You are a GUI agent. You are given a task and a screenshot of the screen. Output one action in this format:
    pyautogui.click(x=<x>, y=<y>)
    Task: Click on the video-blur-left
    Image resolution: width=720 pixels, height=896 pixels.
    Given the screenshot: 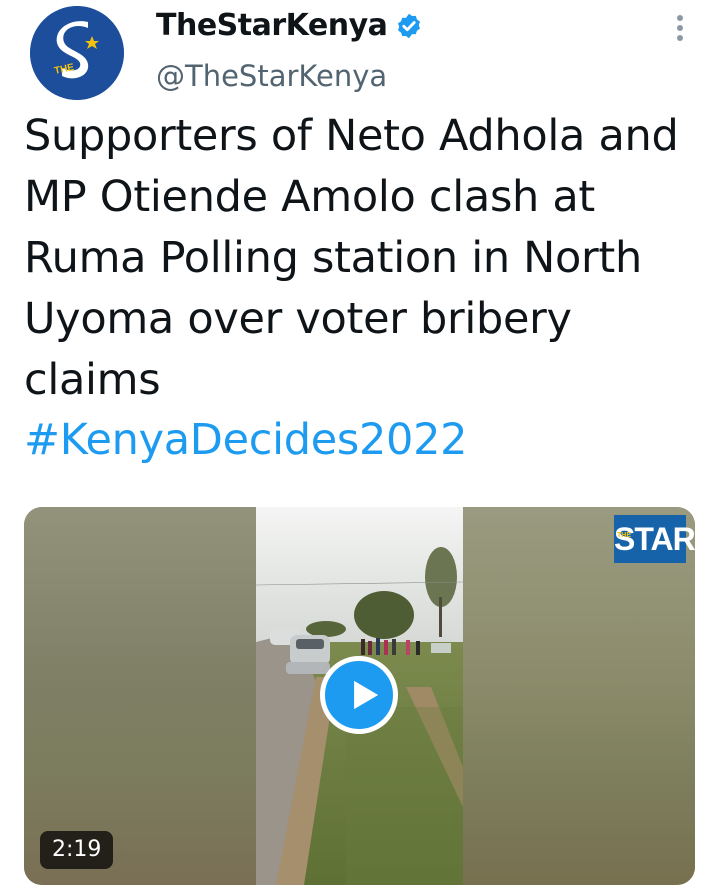 What is the action you would take?
    pyautogui.click(x=140, y=696)
    